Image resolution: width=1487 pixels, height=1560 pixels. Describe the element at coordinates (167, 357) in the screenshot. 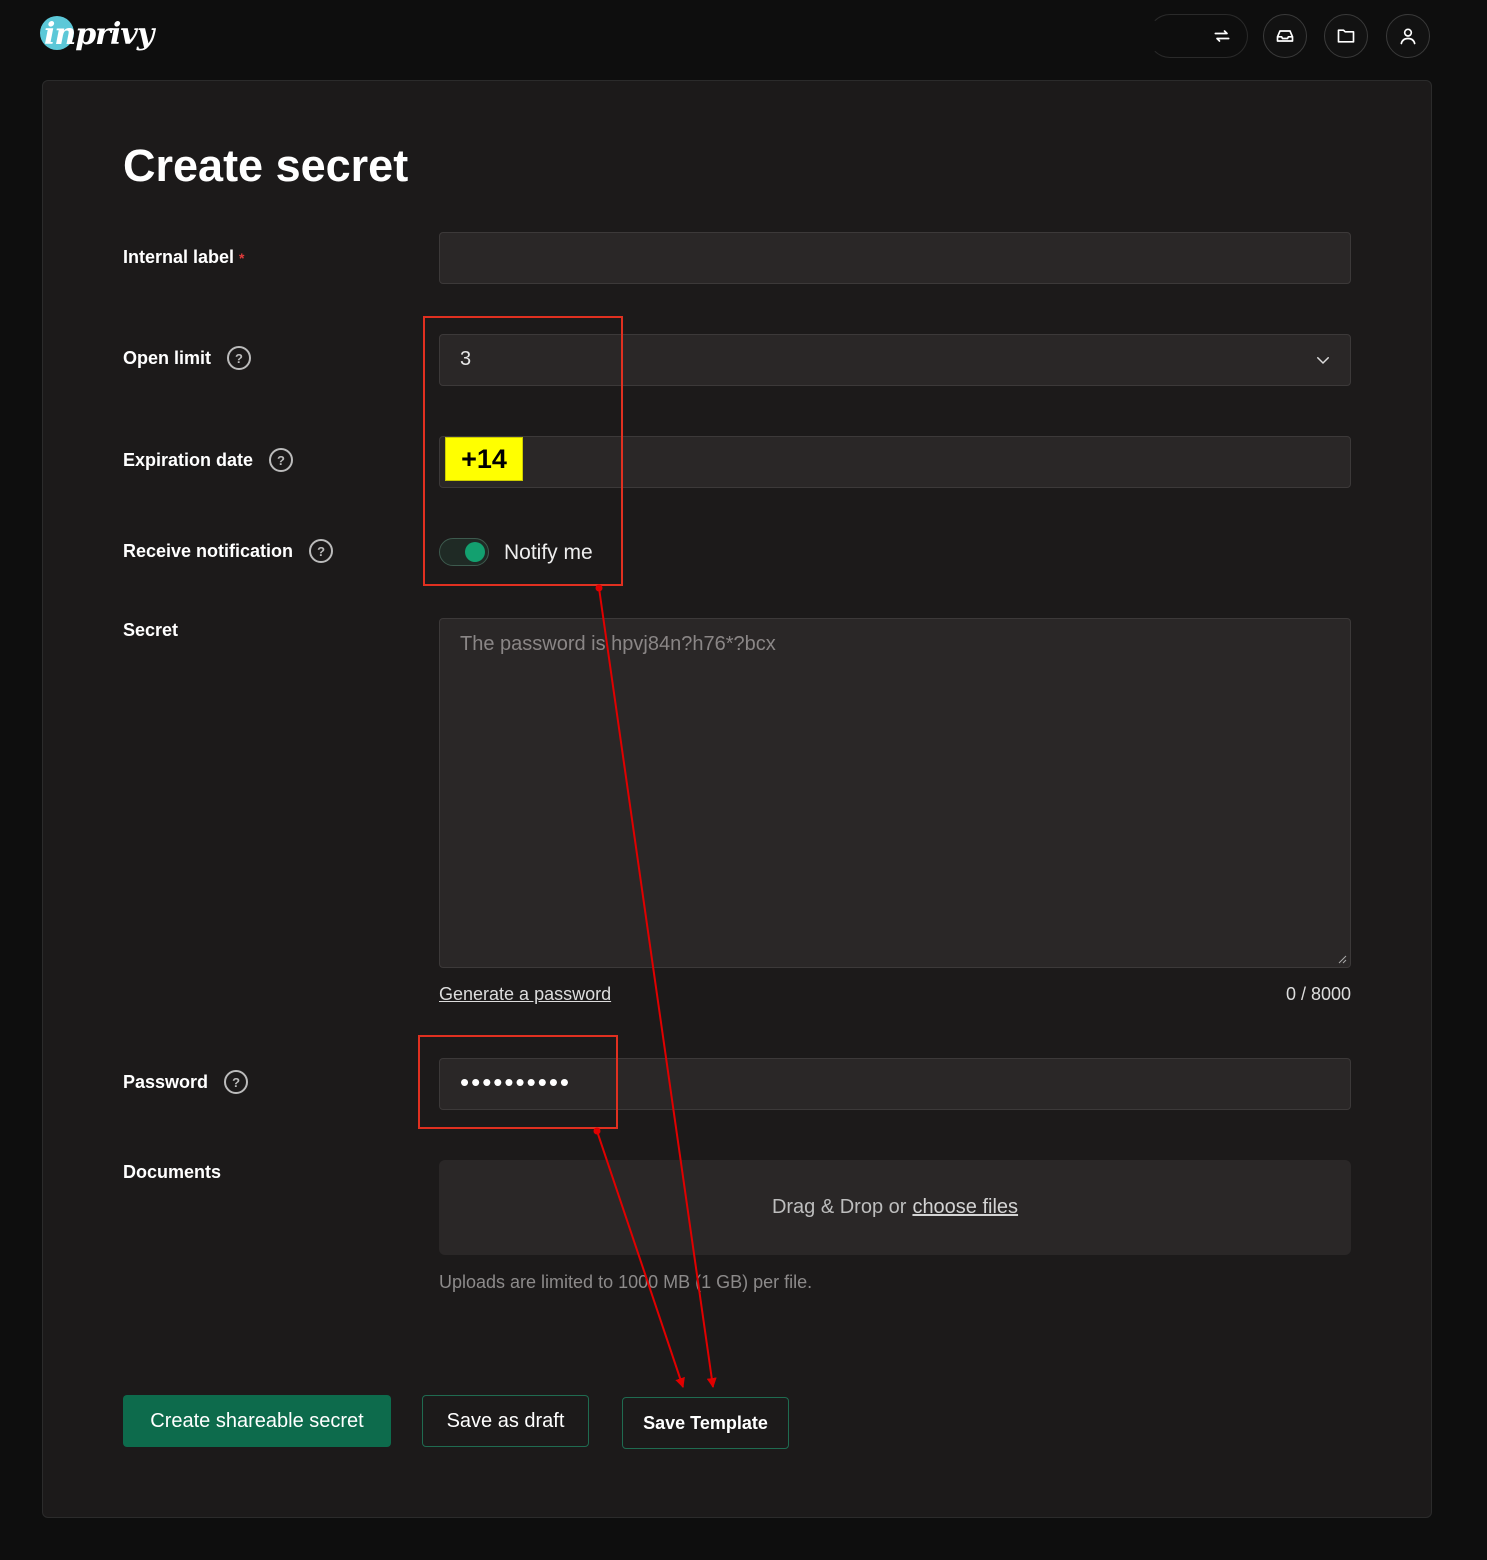

I see `open-limit-text: Open limit` at that location.